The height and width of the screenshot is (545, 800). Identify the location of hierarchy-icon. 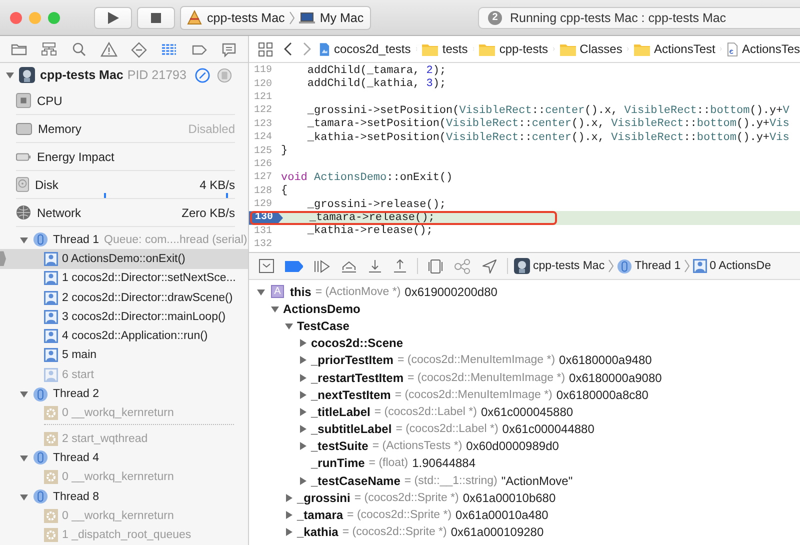
(49, 49).